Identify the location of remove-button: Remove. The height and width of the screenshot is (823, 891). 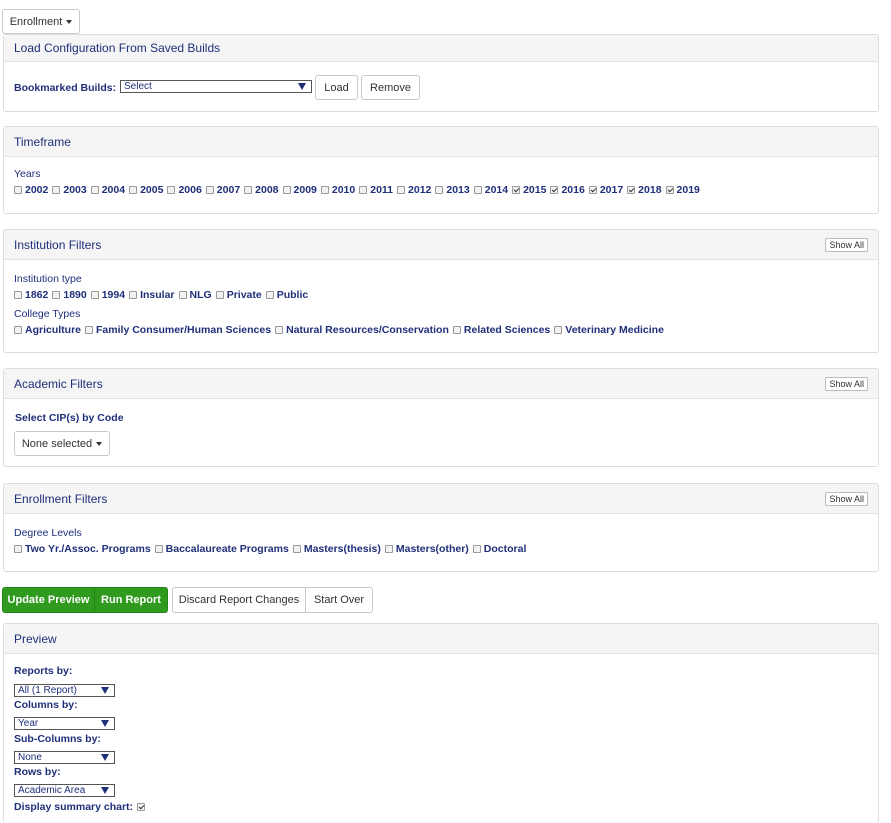
(390, 87).